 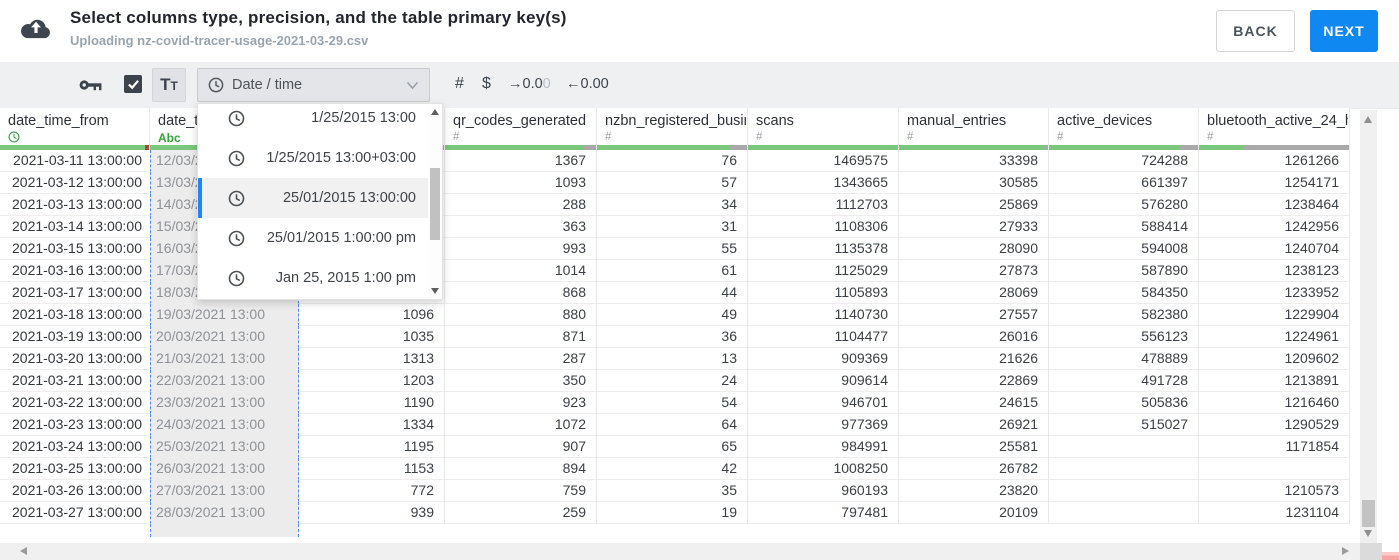 I want to click on table-cell: 31, so click(x=672, y=227).